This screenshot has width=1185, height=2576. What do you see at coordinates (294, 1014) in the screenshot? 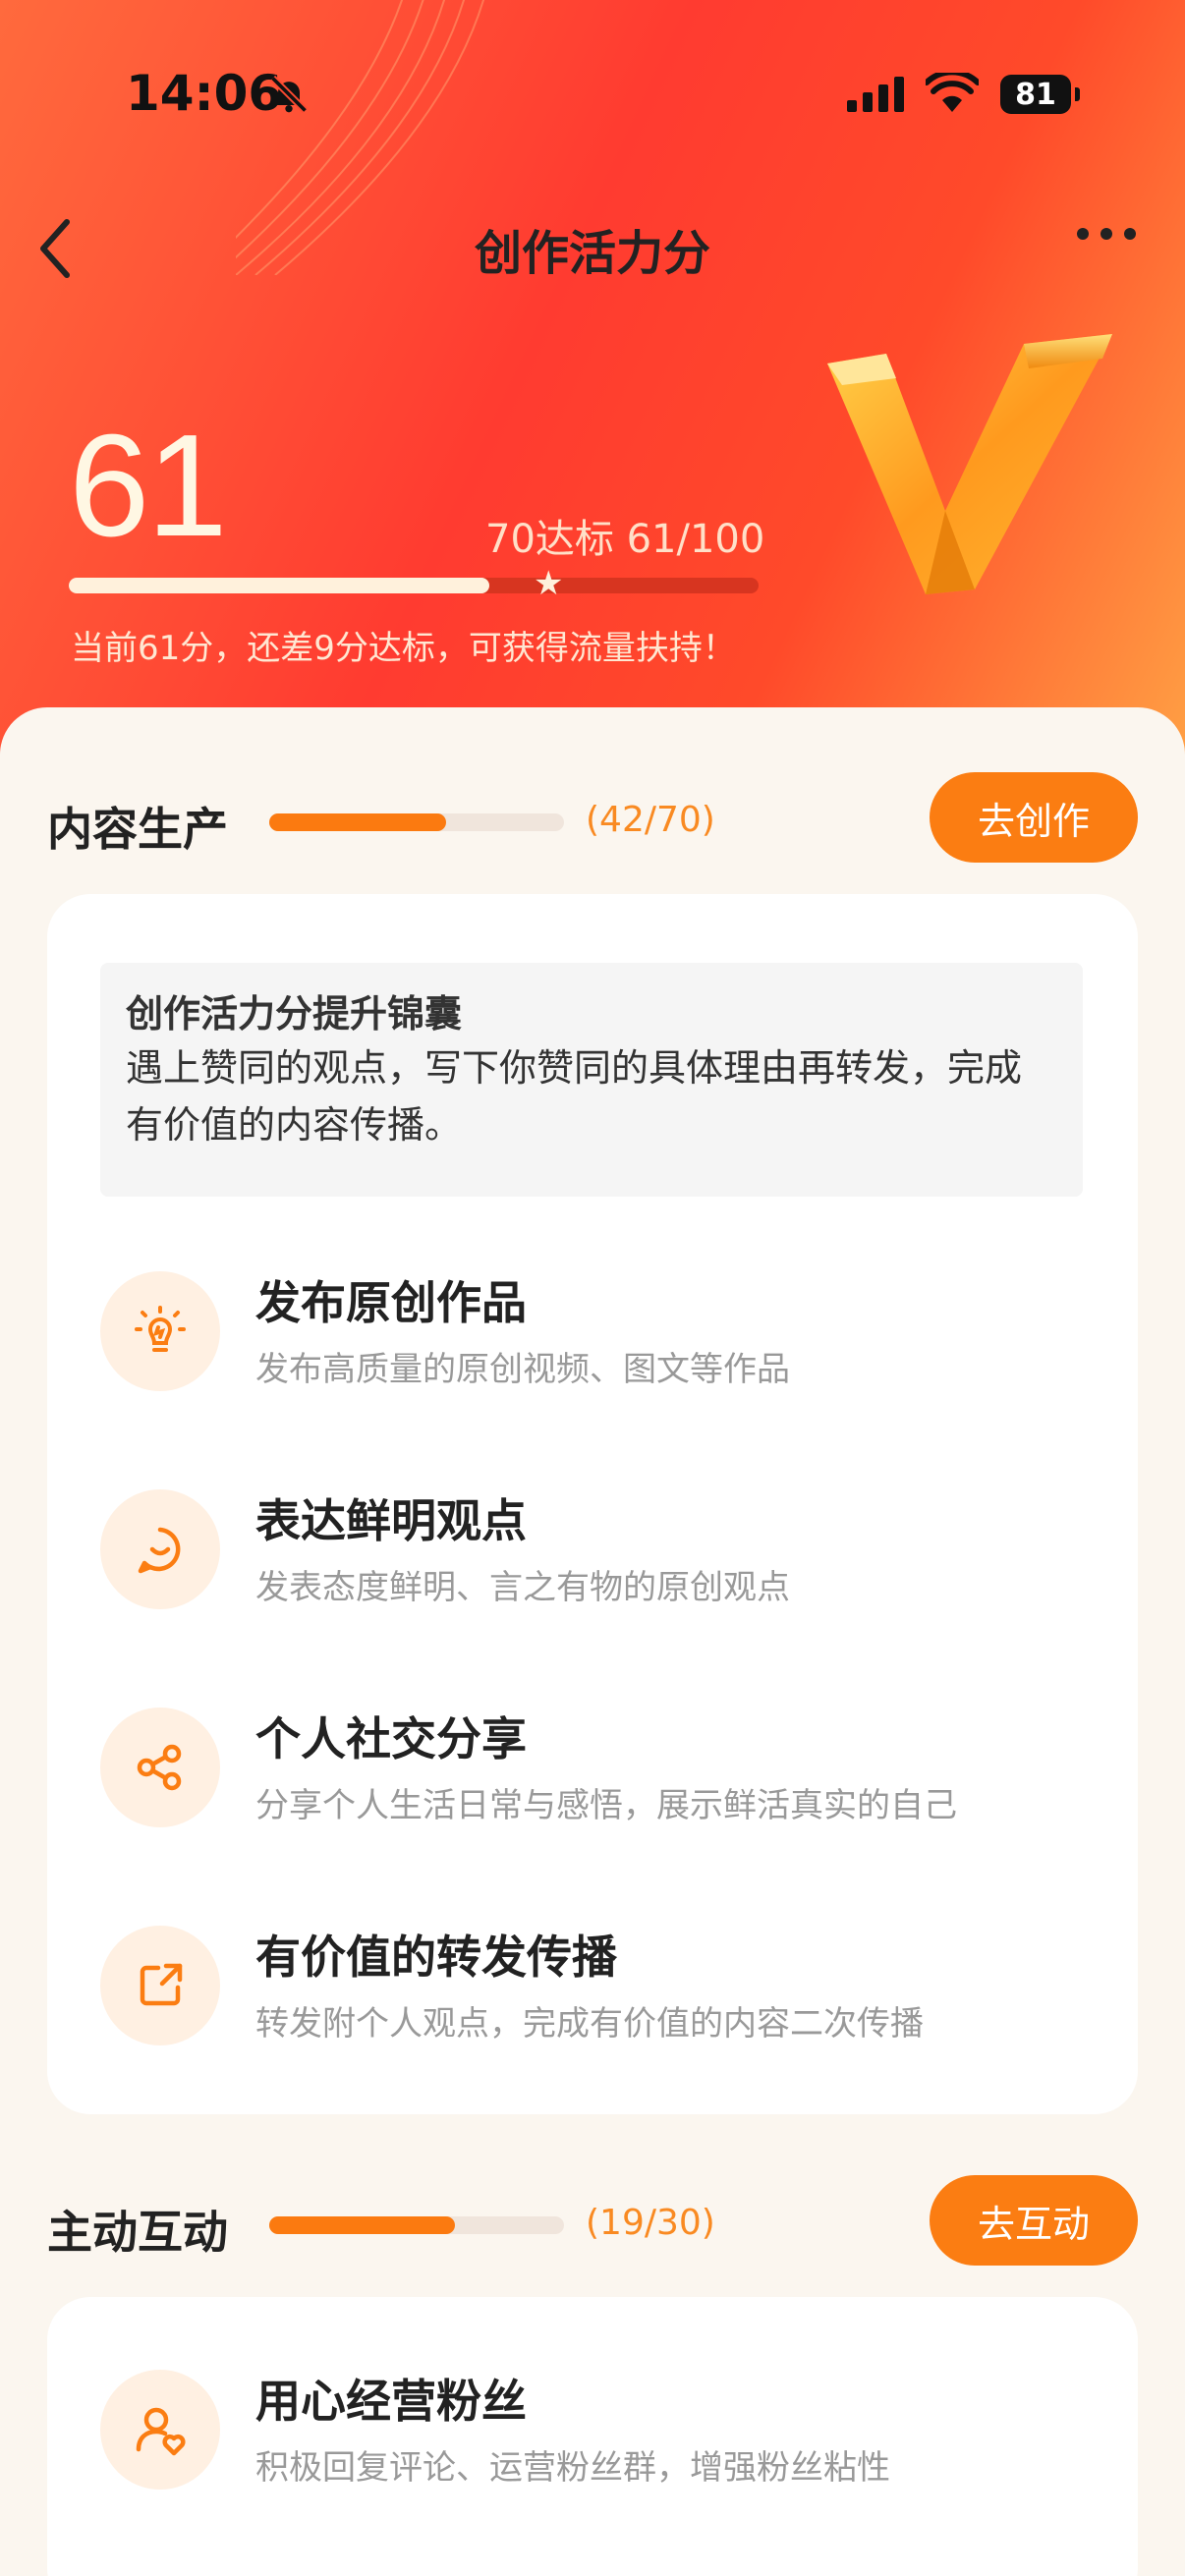
I see `tip-title: 创作活力分提升锦囊` at bounding box center [294, 1014].